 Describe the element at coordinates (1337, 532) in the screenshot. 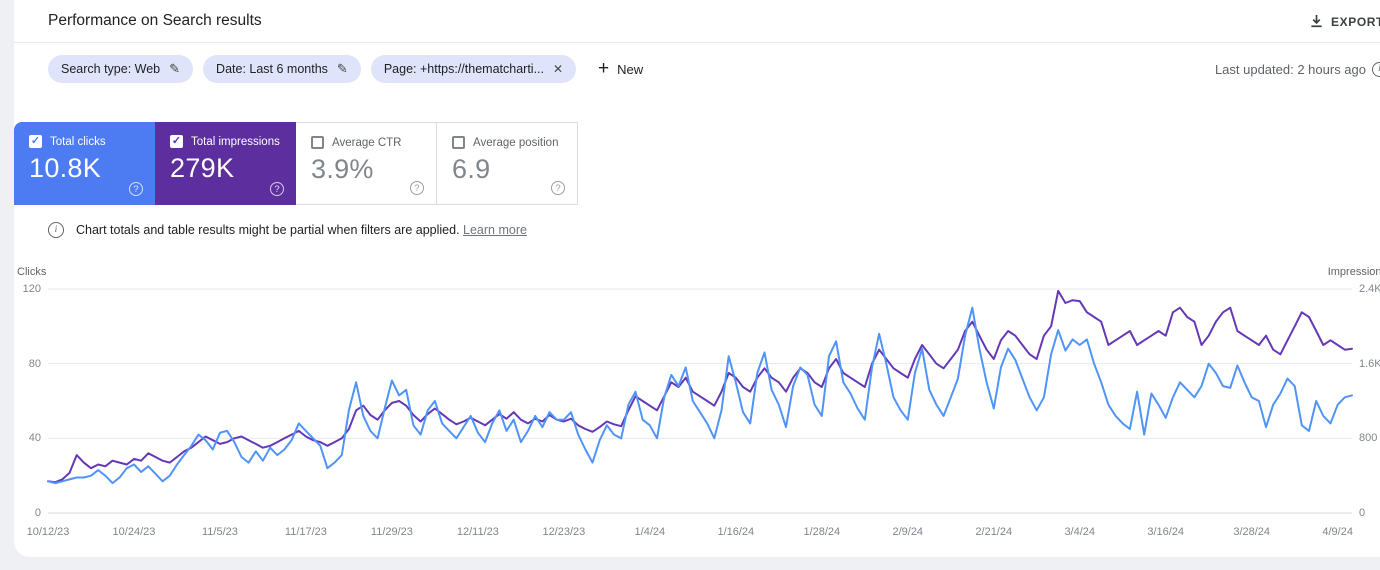

I see `x-tick-date: 4/9/24` at that location.